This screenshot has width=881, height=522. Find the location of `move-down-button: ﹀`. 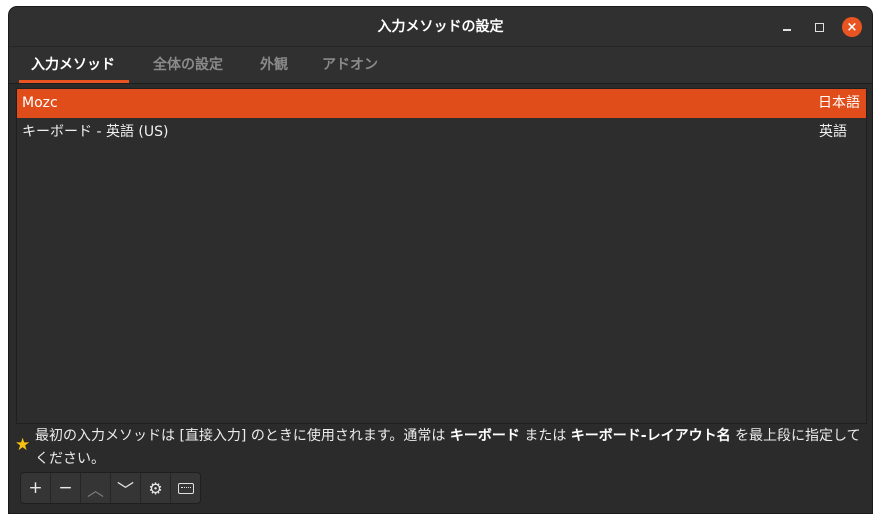

move-down-button: ﹀ is located at coordinates (126, 488).